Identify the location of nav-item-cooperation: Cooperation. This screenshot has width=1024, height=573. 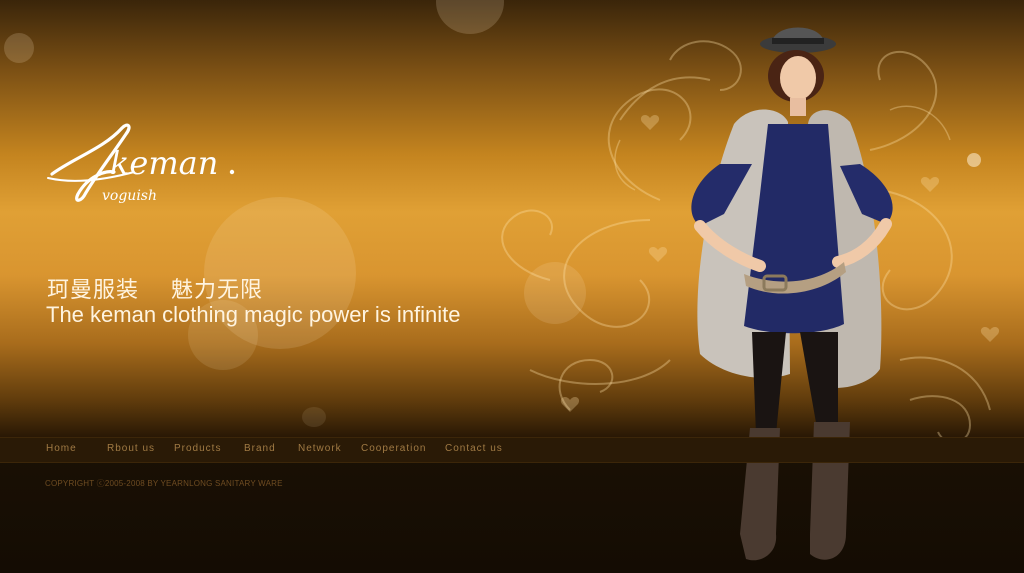
(393, 448).